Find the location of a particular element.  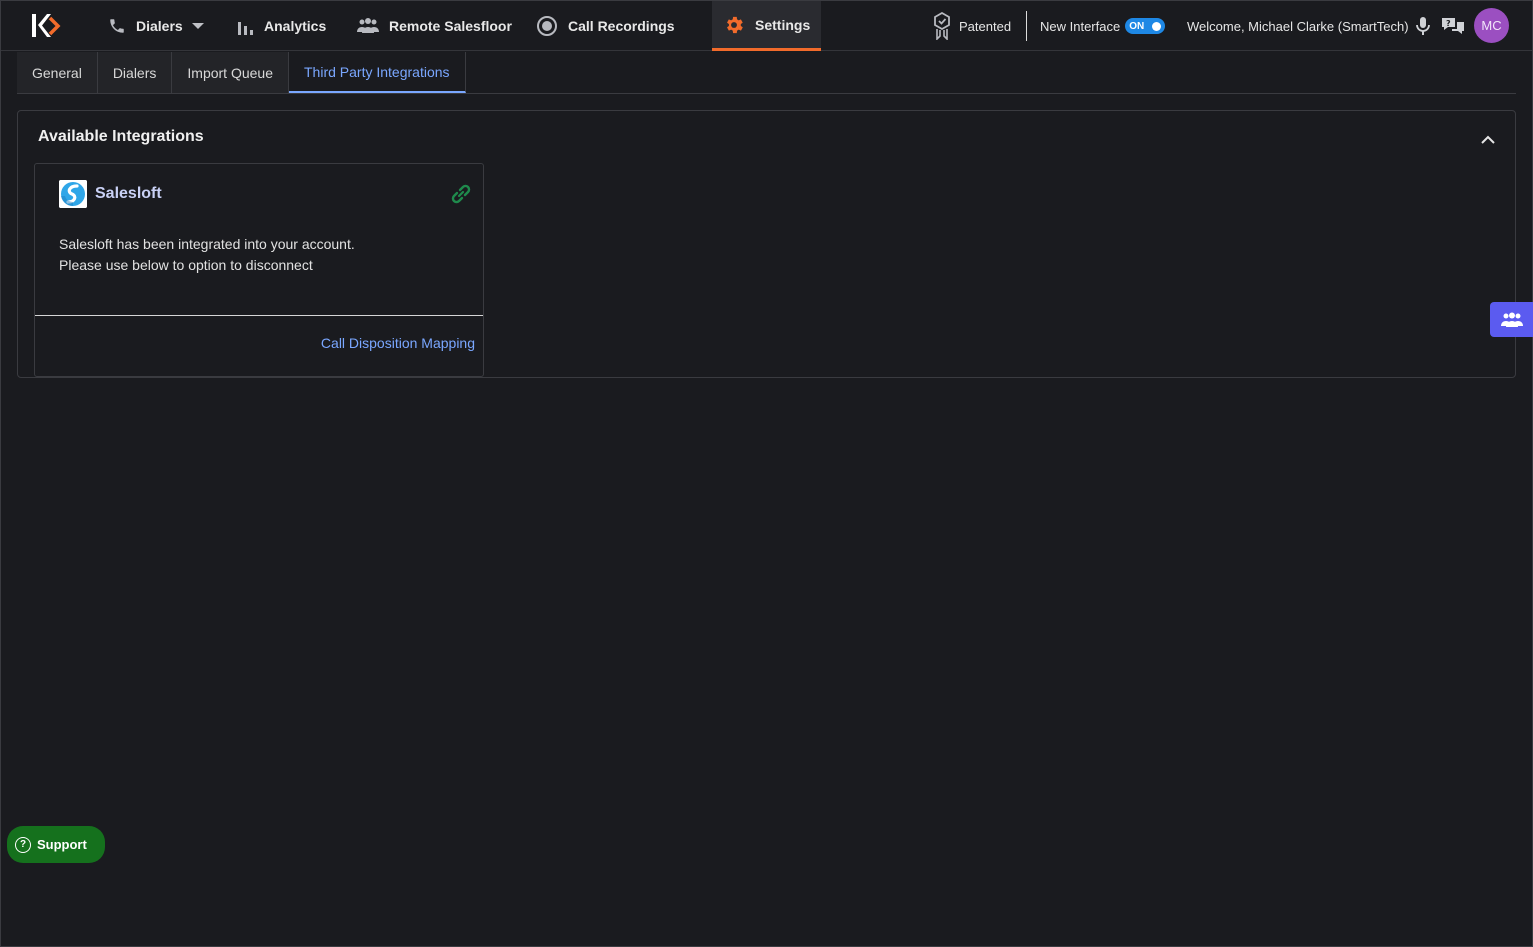

gear-icon is located at coordinates (735, 24).